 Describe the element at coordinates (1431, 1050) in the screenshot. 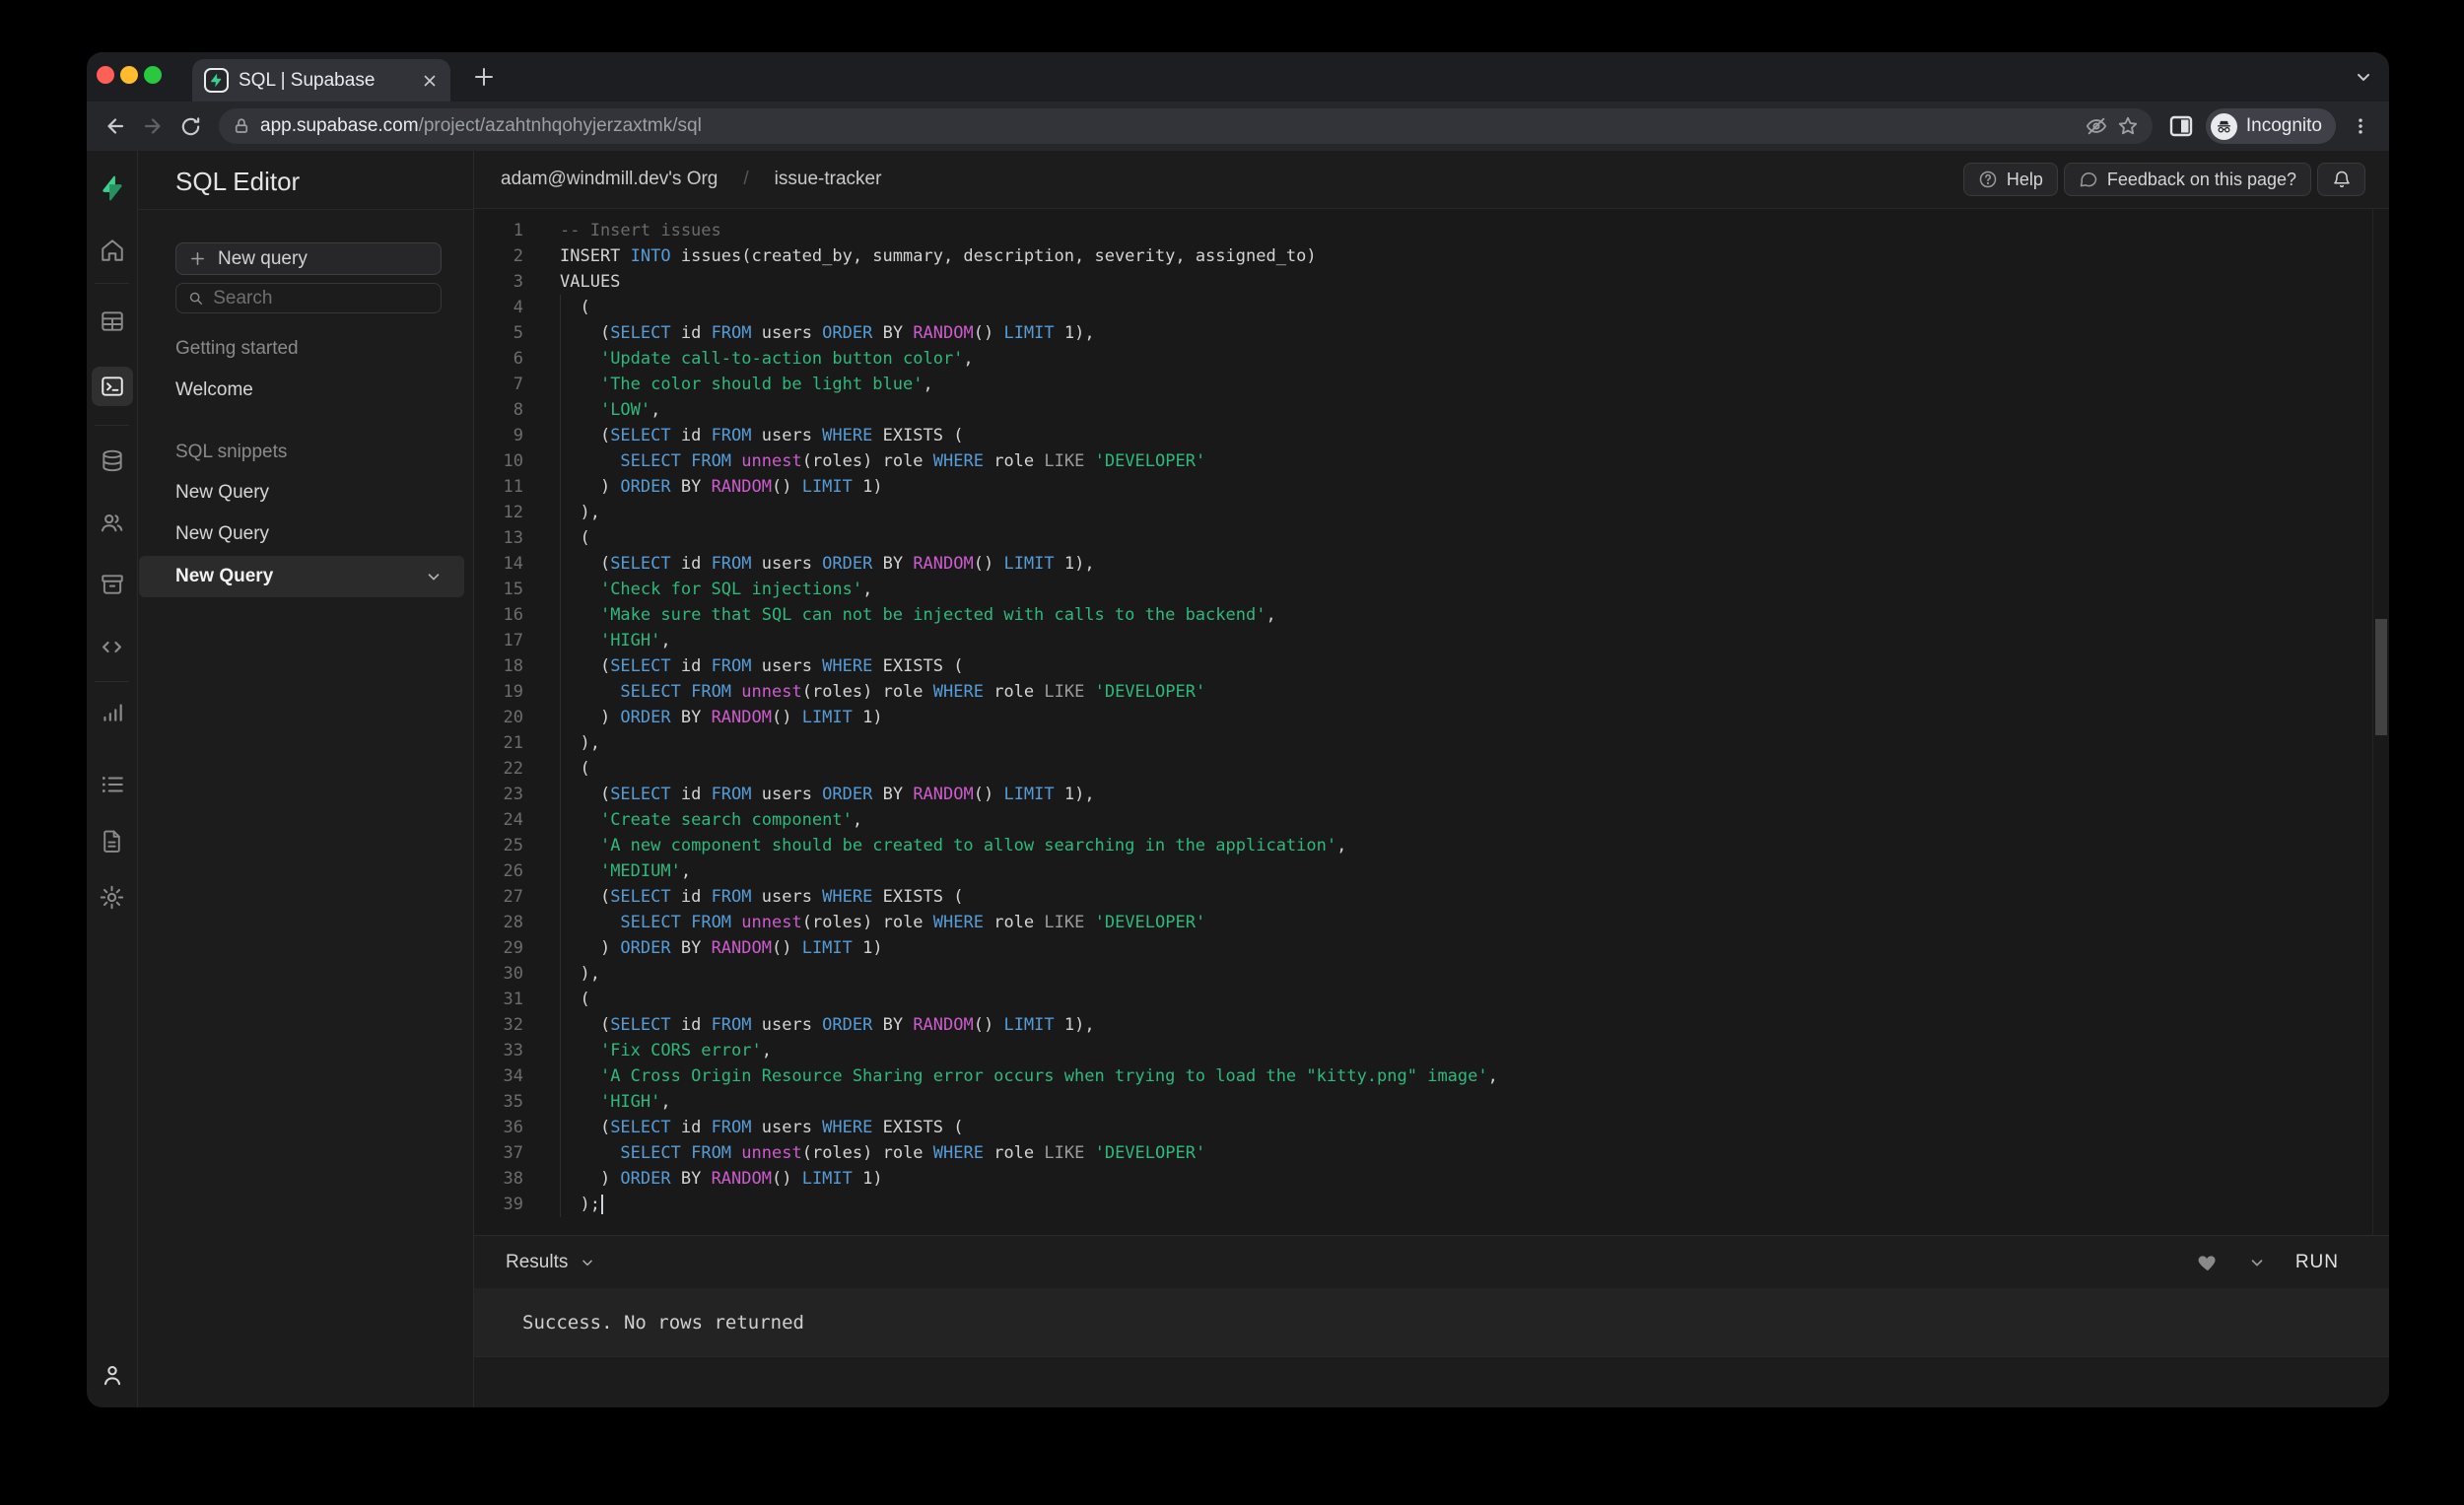

I see `code-line: 33 'Fix CORS error',` at that location.